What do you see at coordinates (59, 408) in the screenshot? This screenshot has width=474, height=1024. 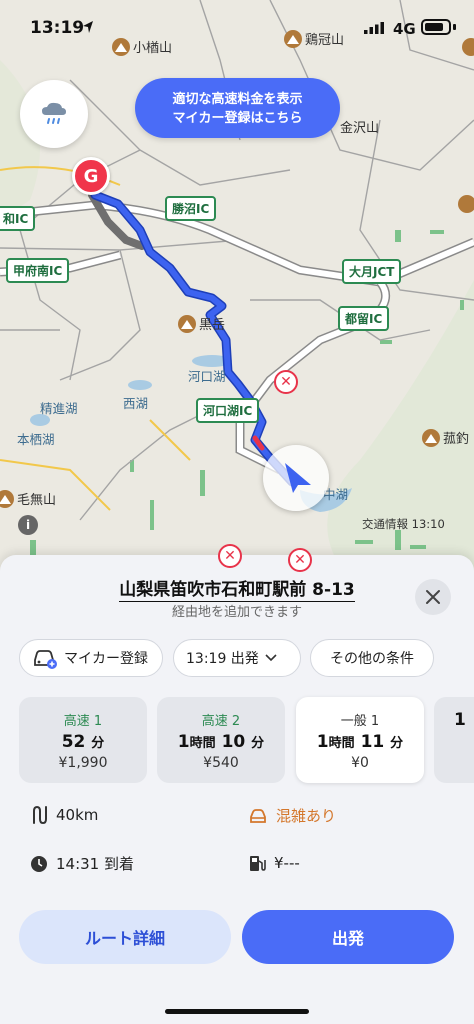 I see `lake-shojiko: 精進湖` at bounding box center [59, 408].